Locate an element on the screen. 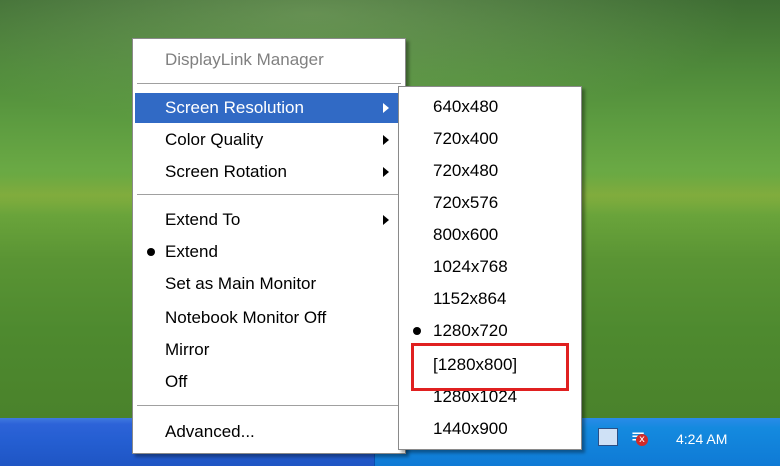  resolution-option: 1024x768 is located at coordinates (490, 267).